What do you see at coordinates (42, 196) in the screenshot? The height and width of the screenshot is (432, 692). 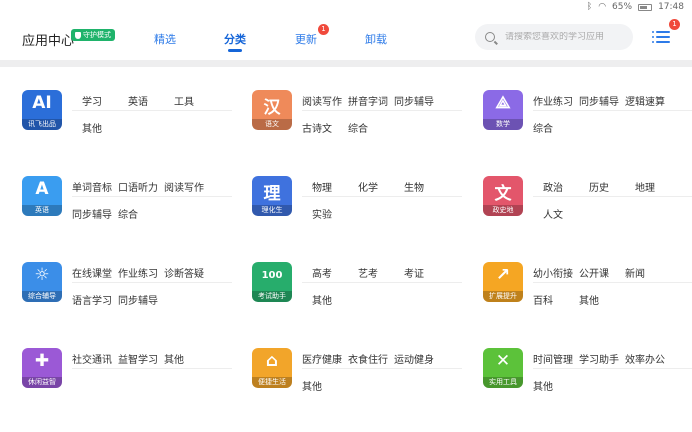 I see `category-icon: A 英语` at bounding box center [42, 196].